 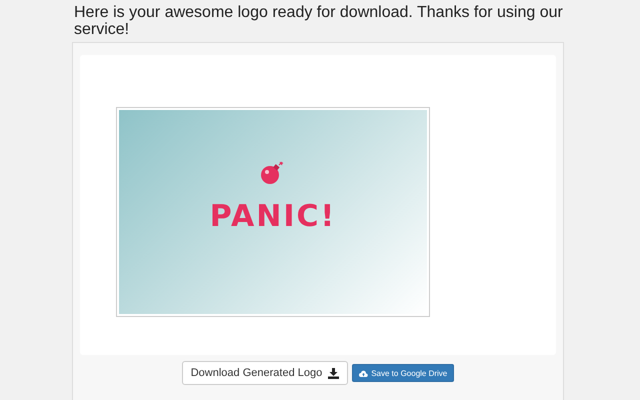 I want to click on download-icon, so click(x=334, y=373).